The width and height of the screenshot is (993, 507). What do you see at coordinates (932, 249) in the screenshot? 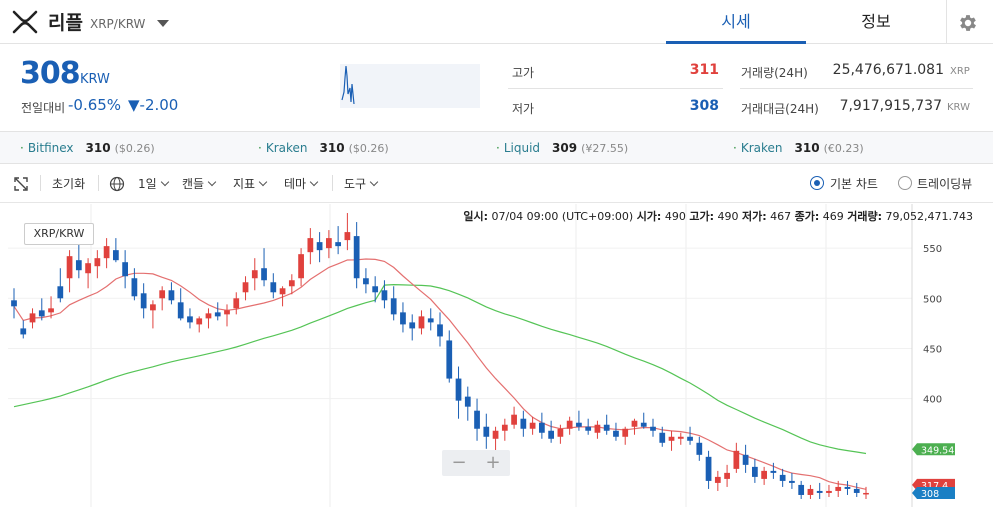
I see `y-tick-label: 550` at bounding box center [932, 249].